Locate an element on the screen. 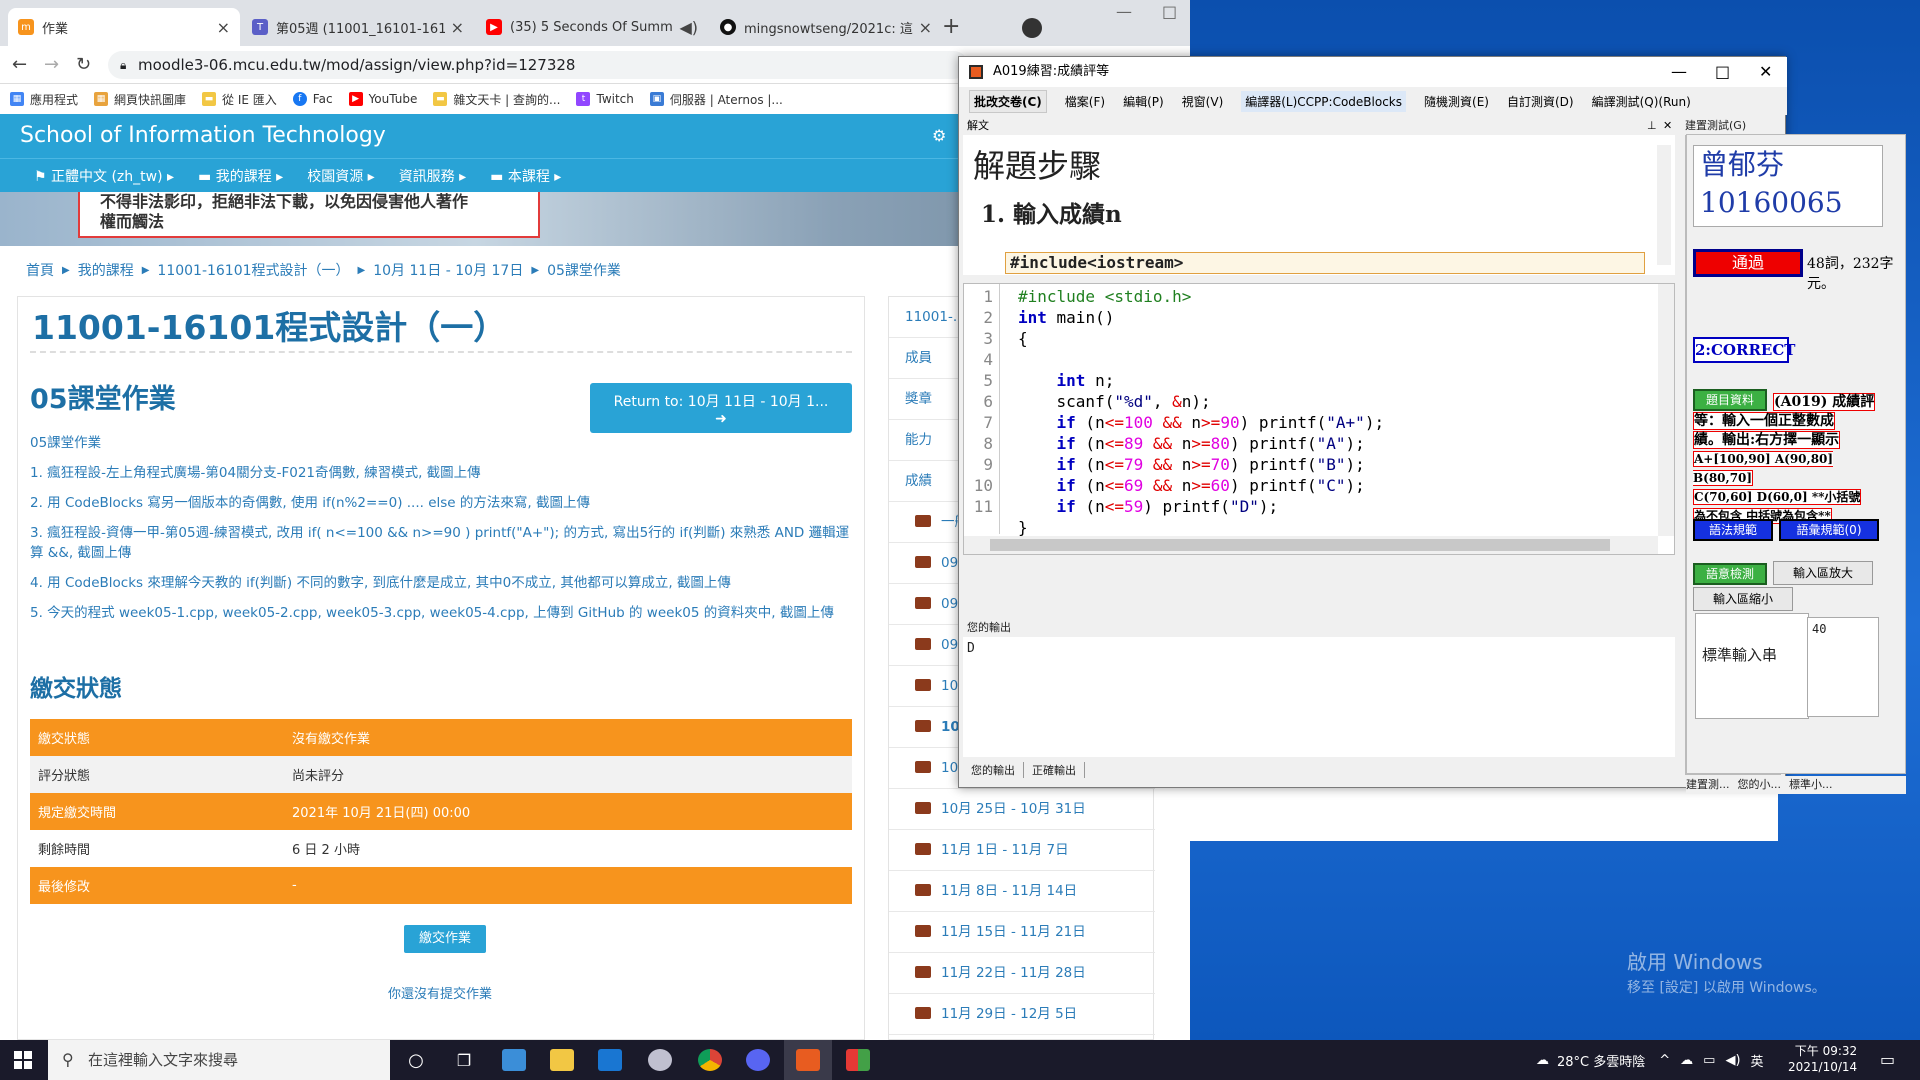  return-to-section-button: Return to: 10月 11日 - 10月 1... ➜ is located at coordinates (721, 408).